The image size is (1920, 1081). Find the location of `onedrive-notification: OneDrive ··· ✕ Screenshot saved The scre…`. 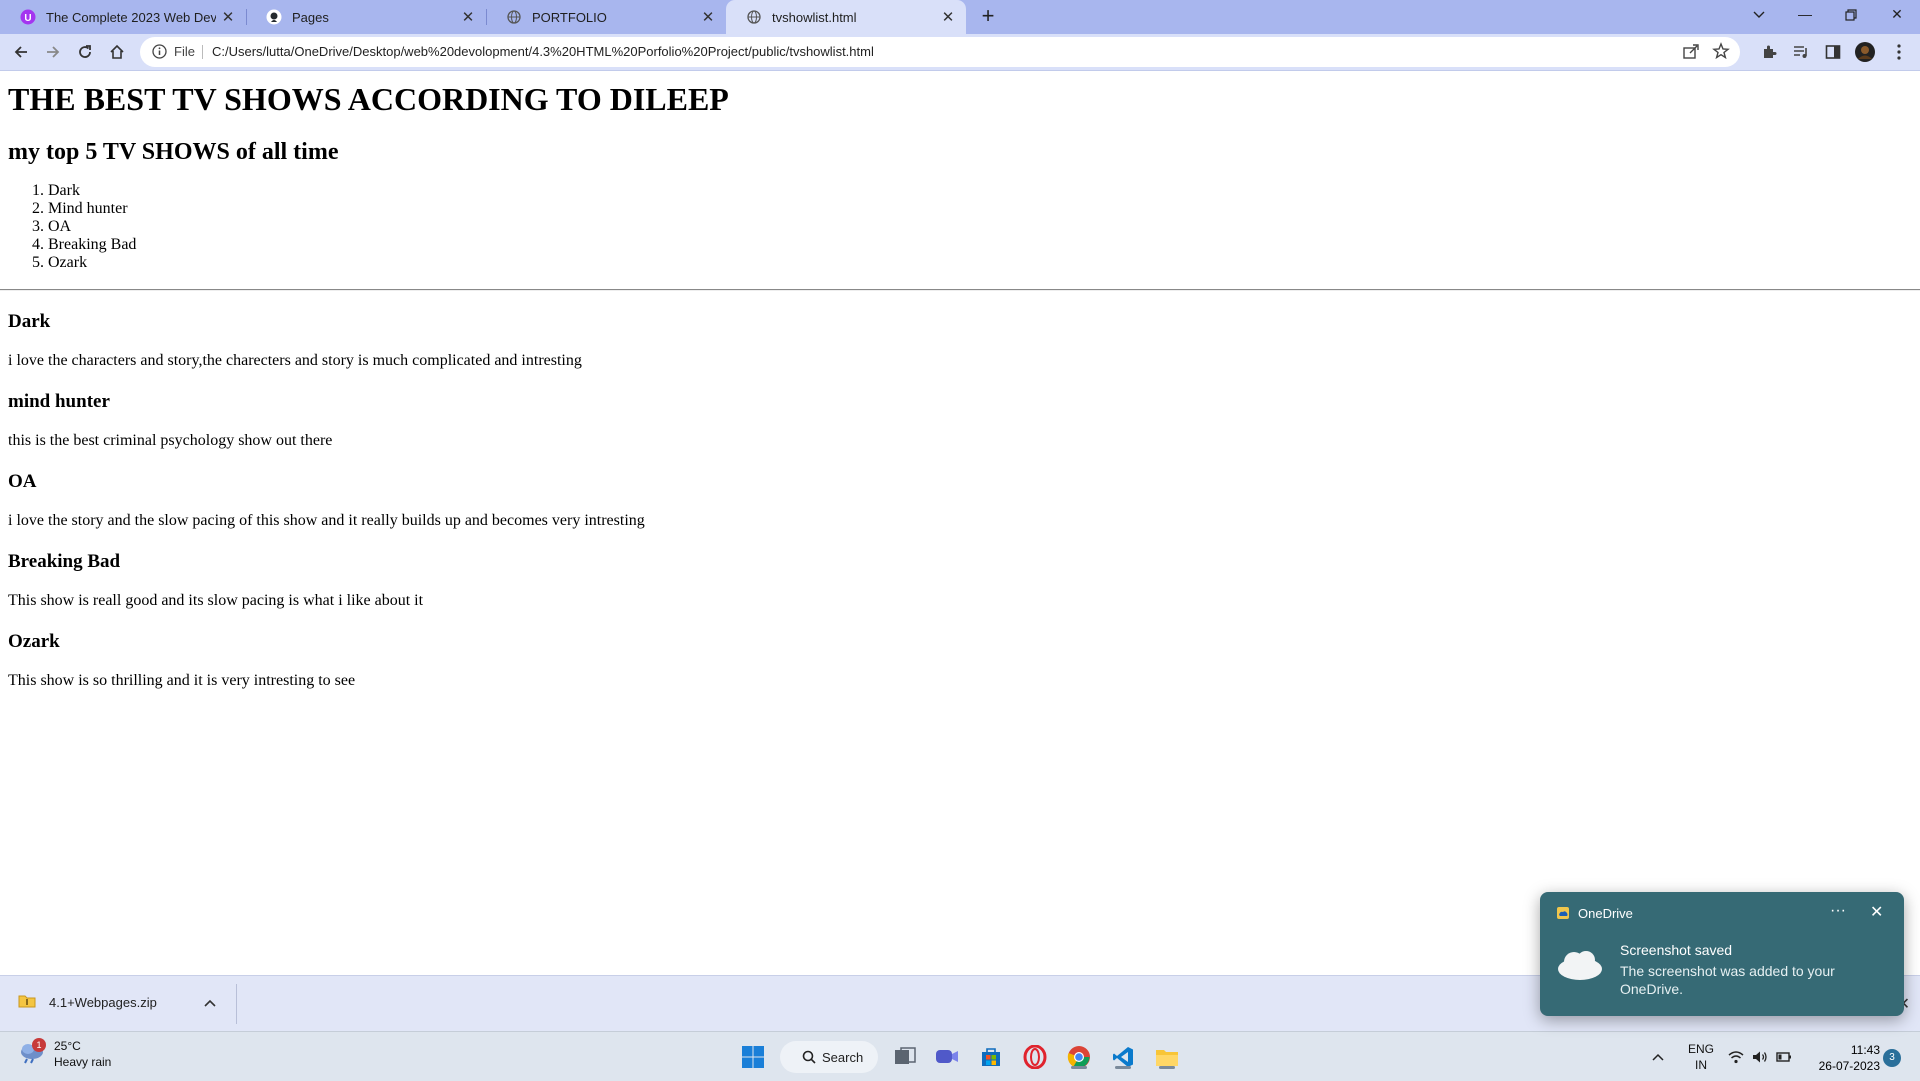

onedrive-notification: OneDrive ··· ✕ Screenshot saved The scre… is located at coordinates (1722, 954).